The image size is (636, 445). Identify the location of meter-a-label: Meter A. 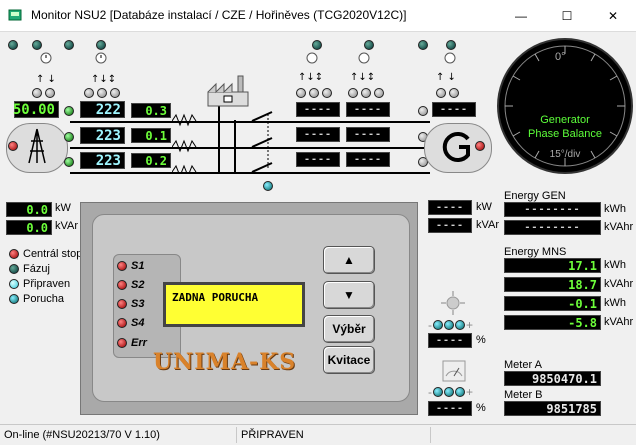
(523, 365).